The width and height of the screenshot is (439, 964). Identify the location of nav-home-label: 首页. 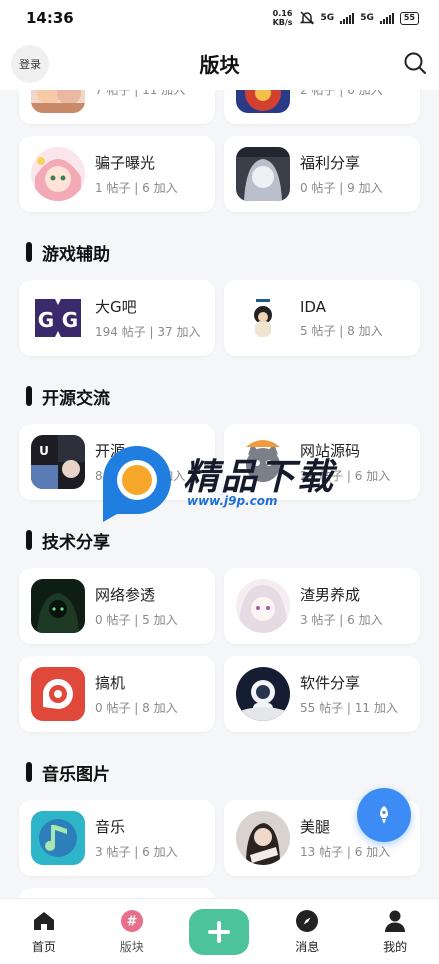
(43, 947).